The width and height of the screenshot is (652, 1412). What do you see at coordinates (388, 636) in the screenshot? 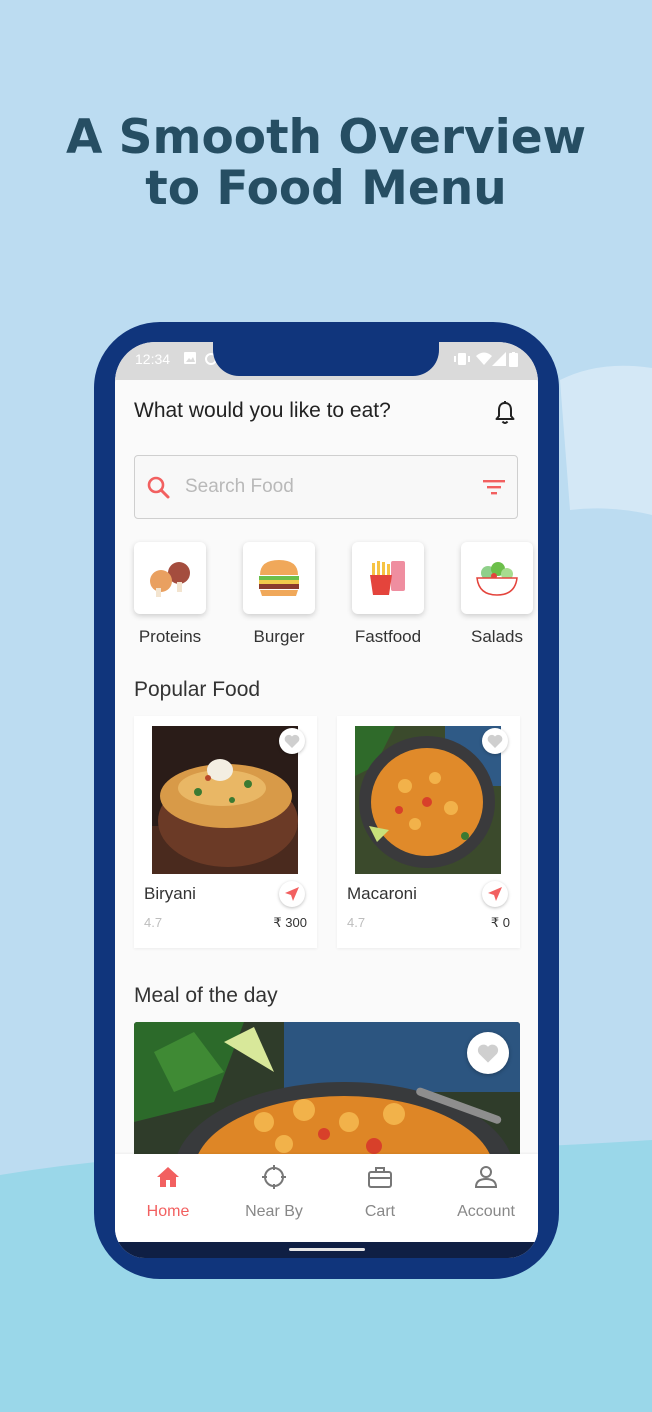
I see `category-label: Fastfood` at bounding box center [388, 636].